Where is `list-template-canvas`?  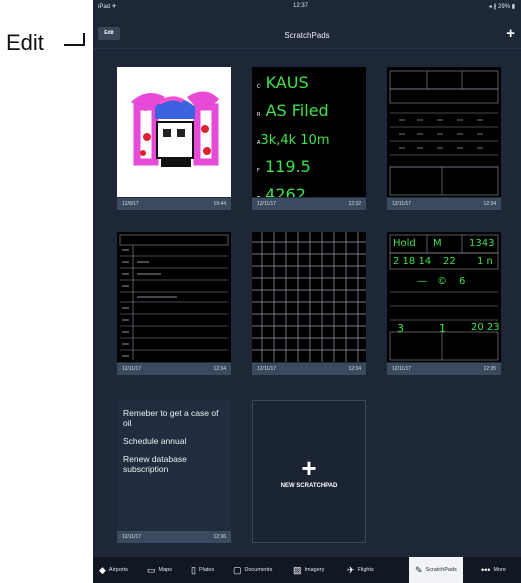 list-template-canvas is located at coordinates (174, 297).